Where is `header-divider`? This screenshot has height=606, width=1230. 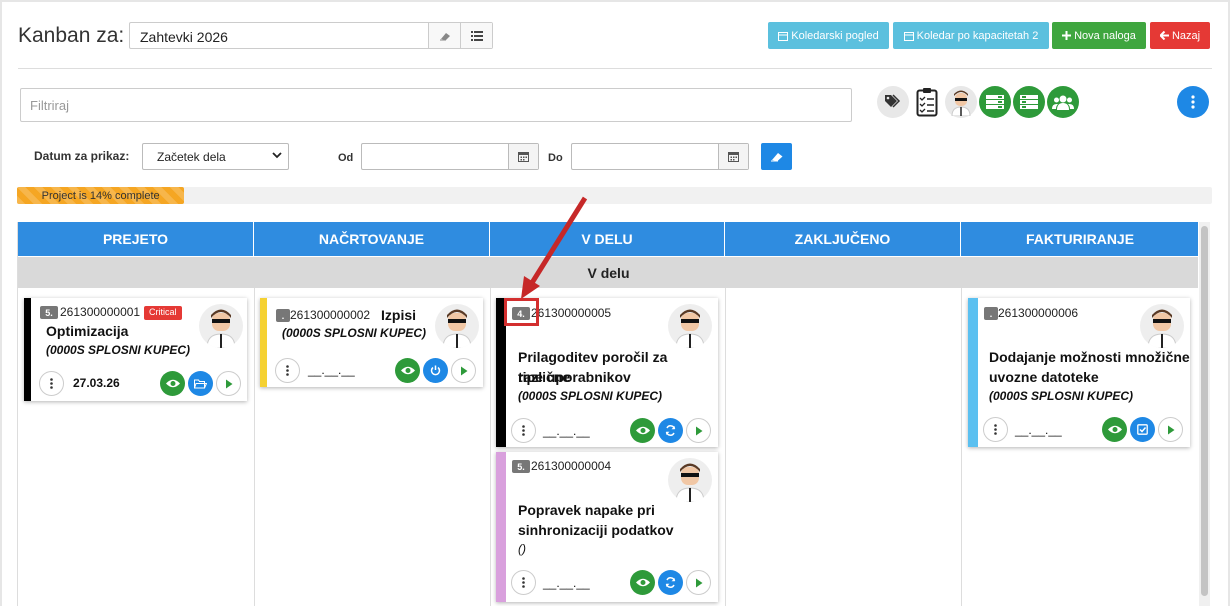 header-divider is located at coordinates (615, 68).